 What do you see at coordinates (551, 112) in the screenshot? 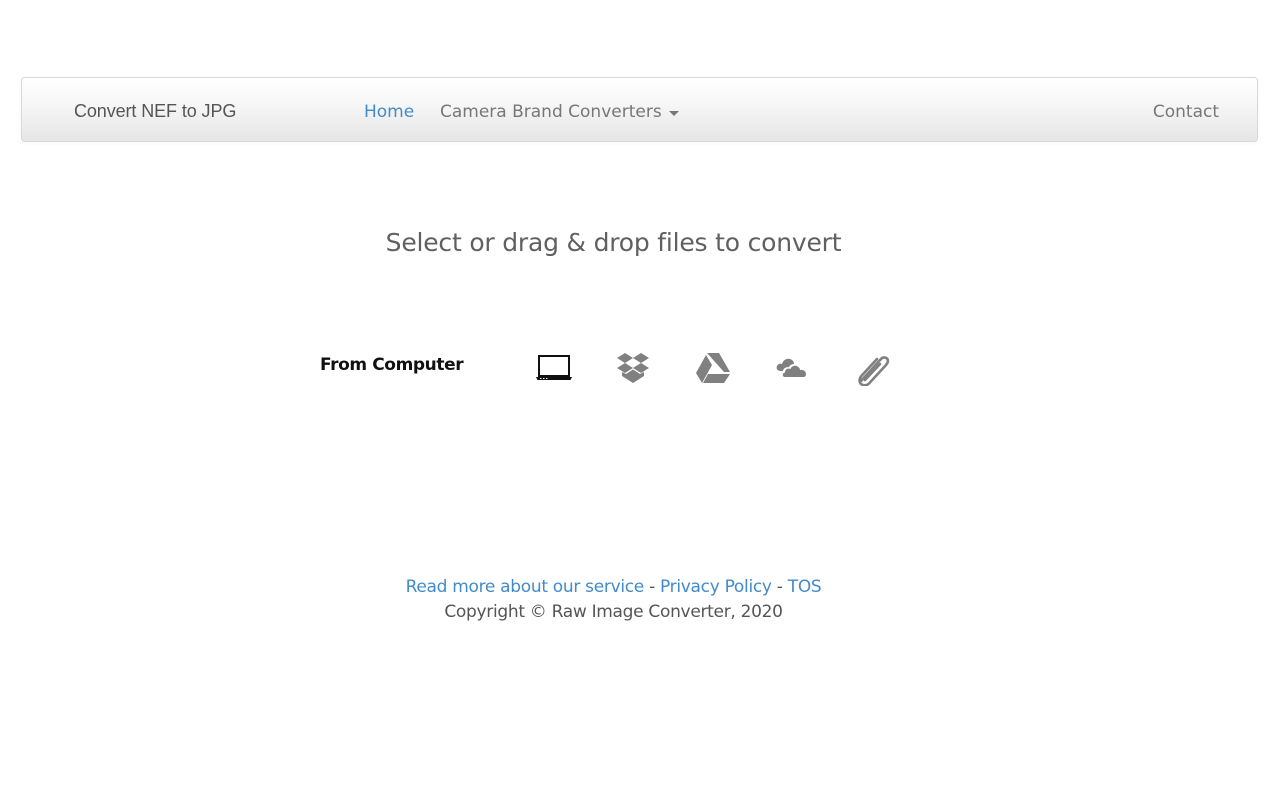
I see `nav-camera-brand-converters-label: Camera Brand Converters` at bounding box center [551, 112].